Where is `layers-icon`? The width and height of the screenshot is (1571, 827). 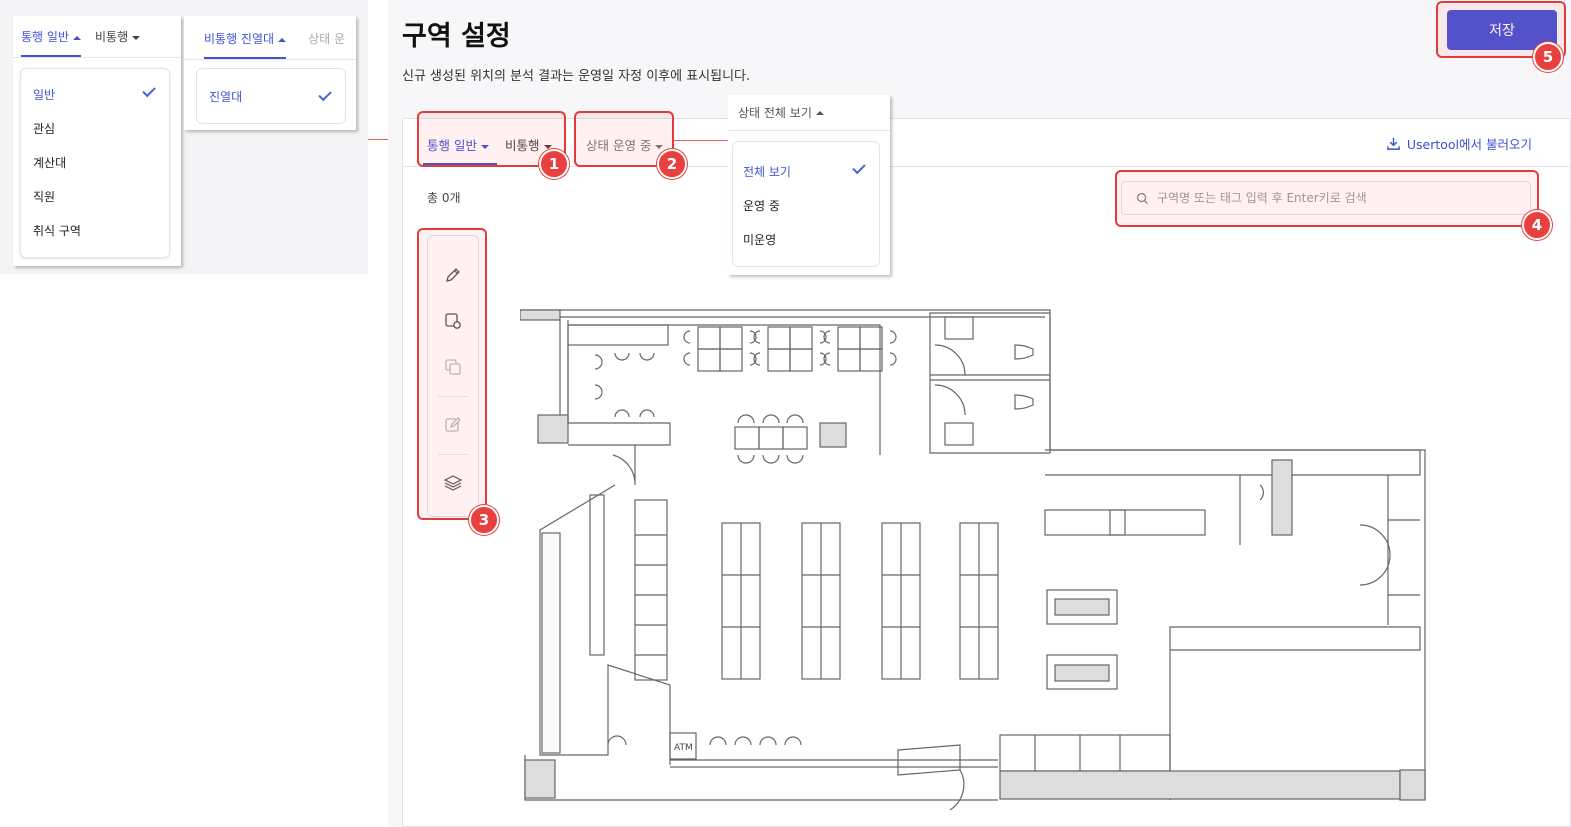
layers-icon is located at coordinates (453, 483).